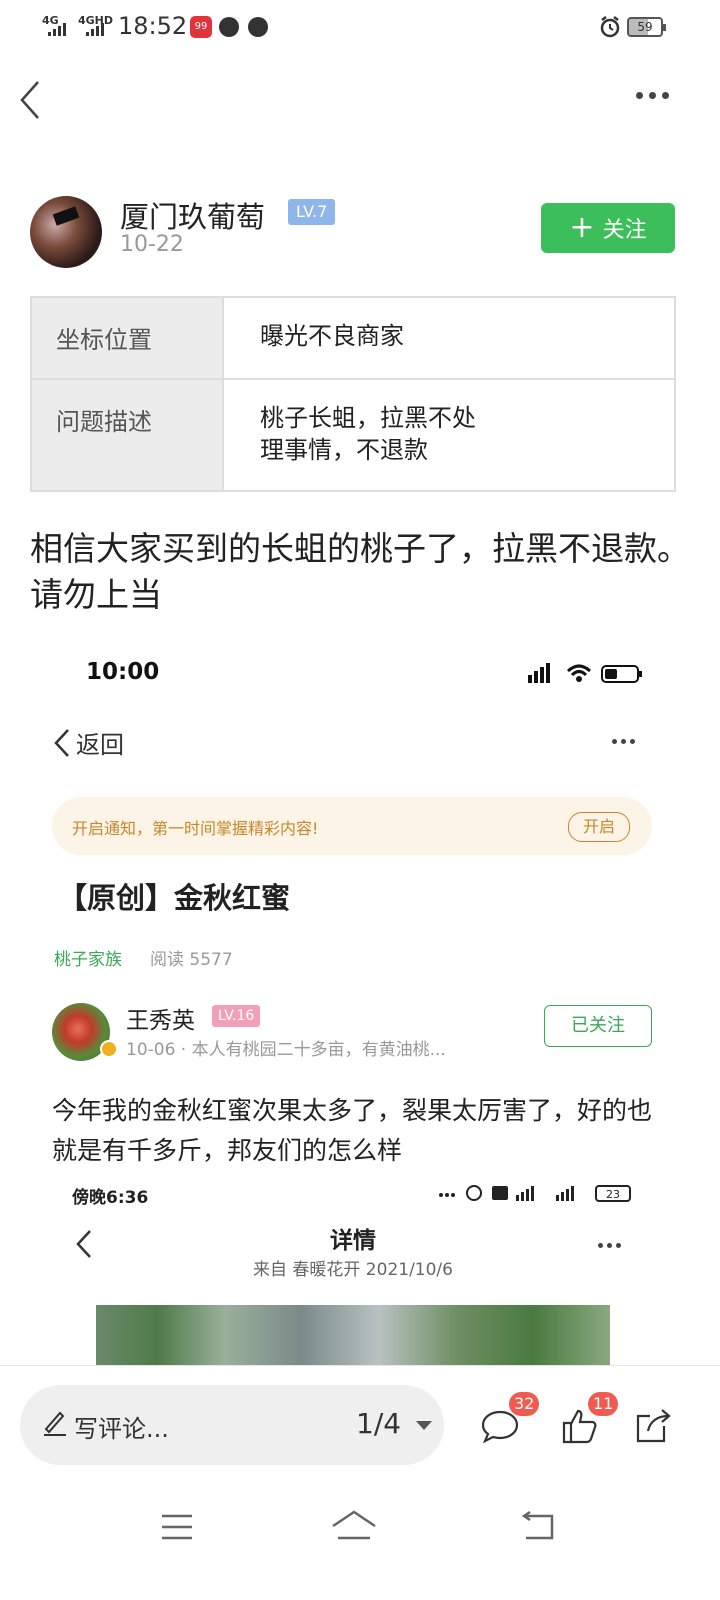  What do you see at coordinates (160, 1018) in the screenshot?
I see `user-name: 王秀英` at bounding box center [160, 1018].